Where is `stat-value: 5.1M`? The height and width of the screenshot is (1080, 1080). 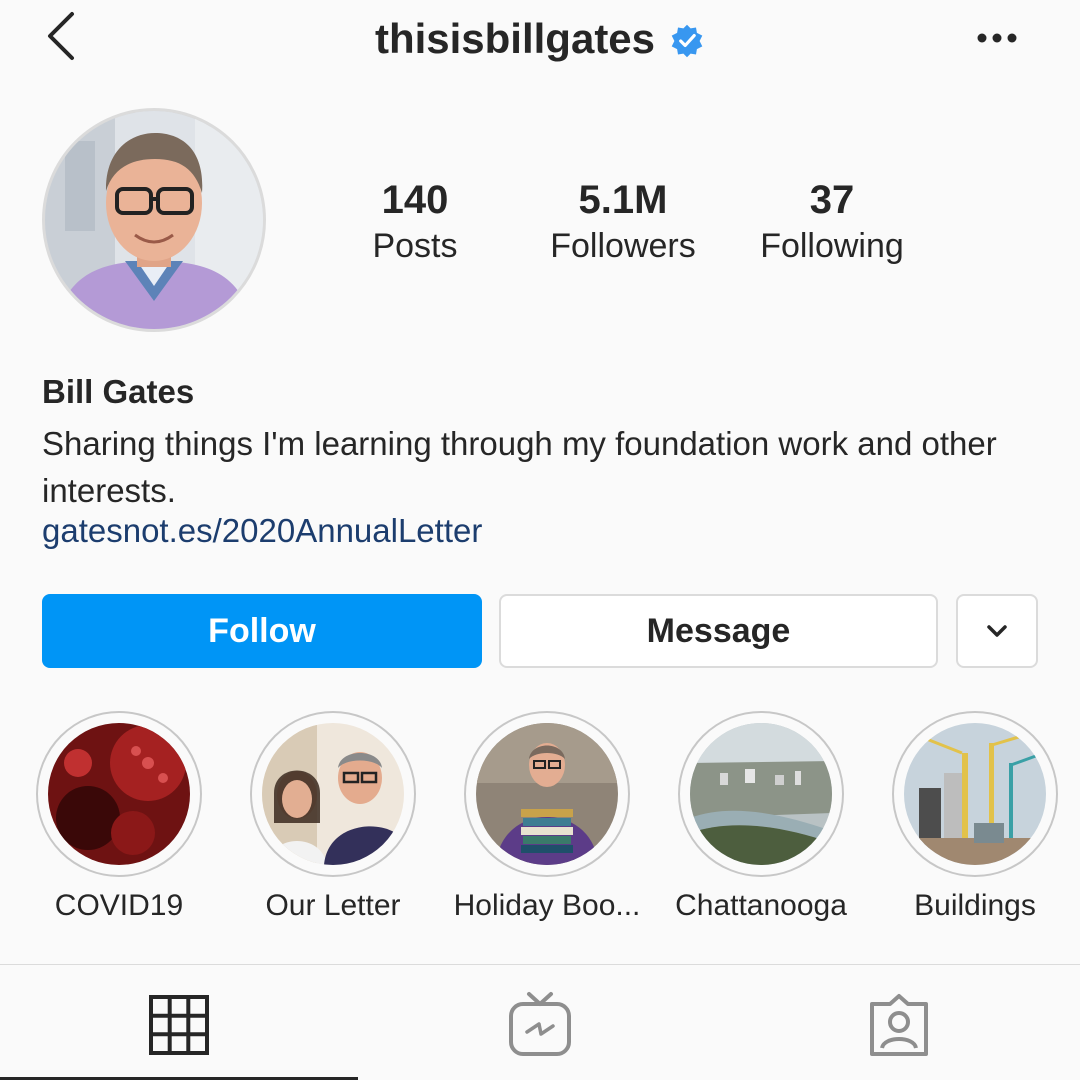 stat-value: 5.1M is located at coordinates (623, 200).